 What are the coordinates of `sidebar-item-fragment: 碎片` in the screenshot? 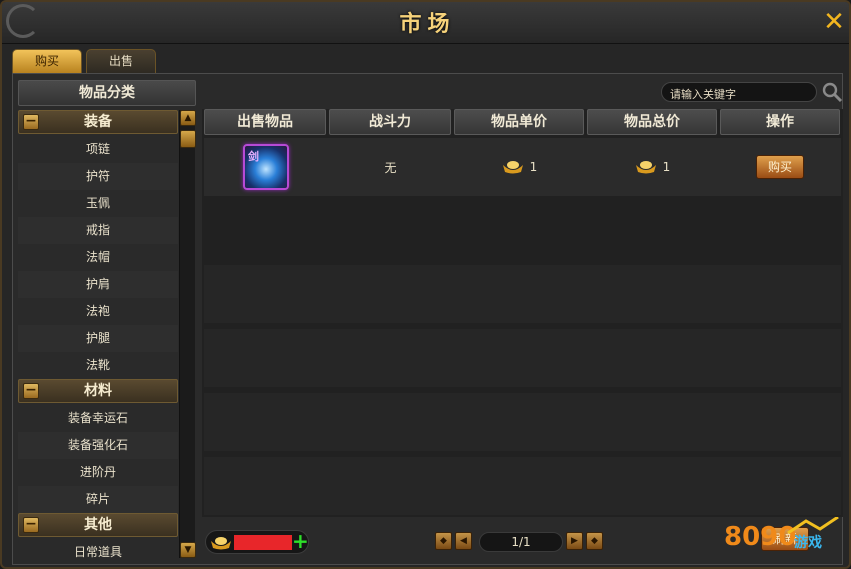 It's located at (98, 499).